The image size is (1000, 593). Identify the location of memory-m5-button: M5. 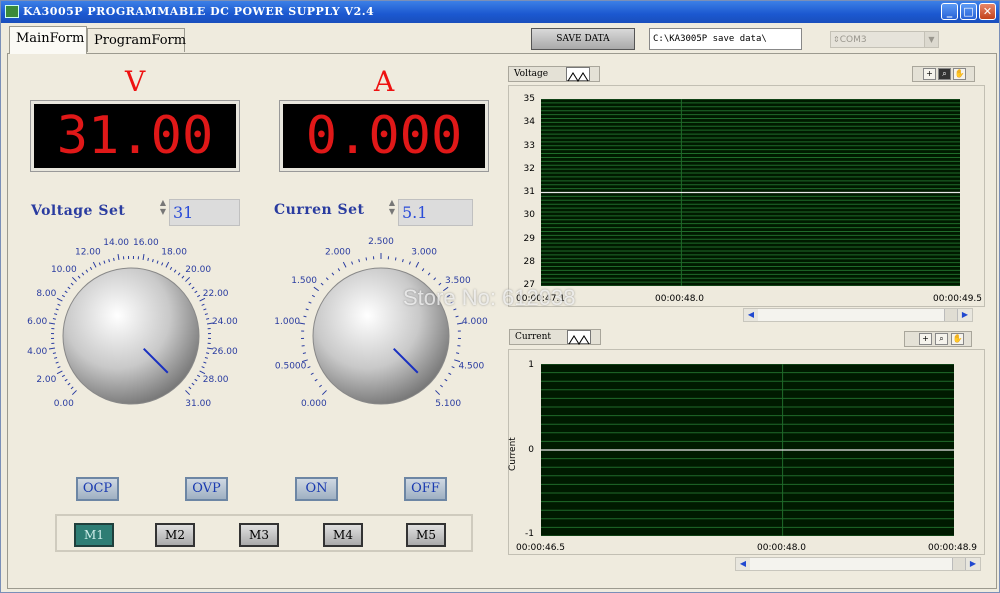
(426, 535).